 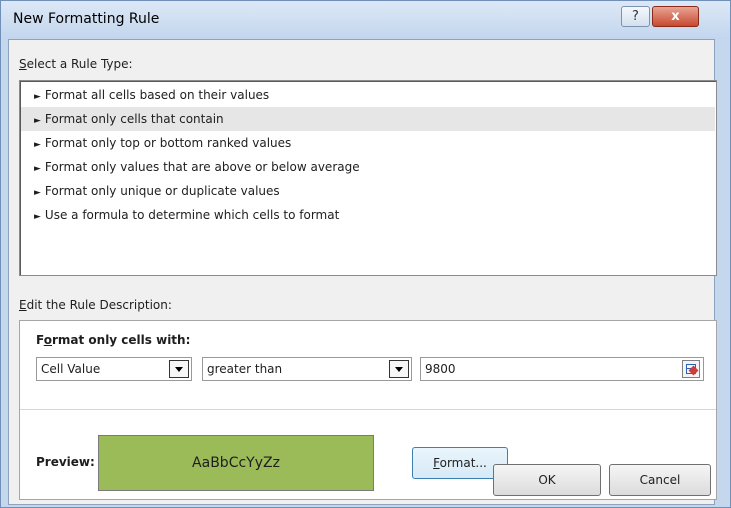 I want to click on condition-type-dropdown: Cell Value, so click(x=114, y=369).